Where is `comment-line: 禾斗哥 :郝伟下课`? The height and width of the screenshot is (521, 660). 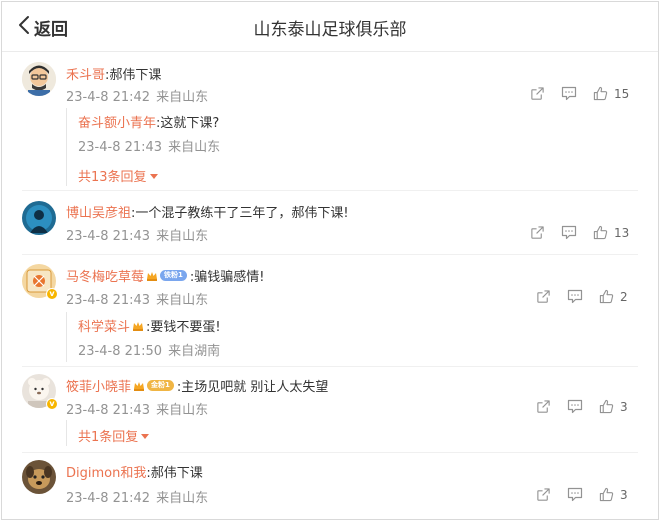 comment-line: 禾斗哥 :郝伟下课 is located at coordinates (113, 73).